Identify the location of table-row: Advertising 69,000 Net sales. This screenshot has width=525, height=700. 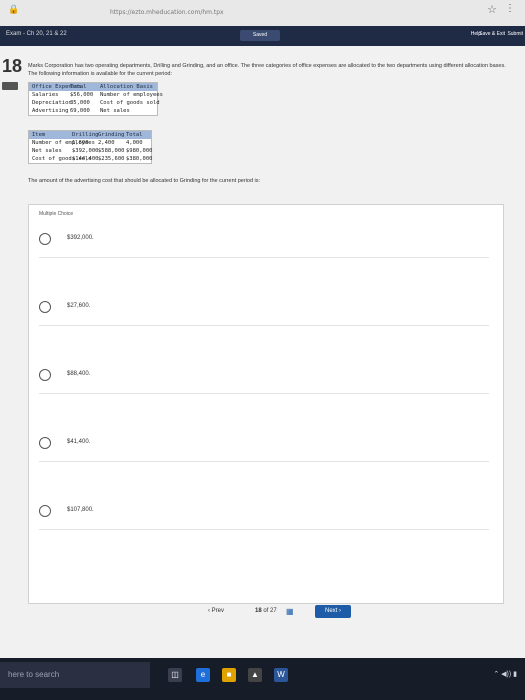
(93, 111).